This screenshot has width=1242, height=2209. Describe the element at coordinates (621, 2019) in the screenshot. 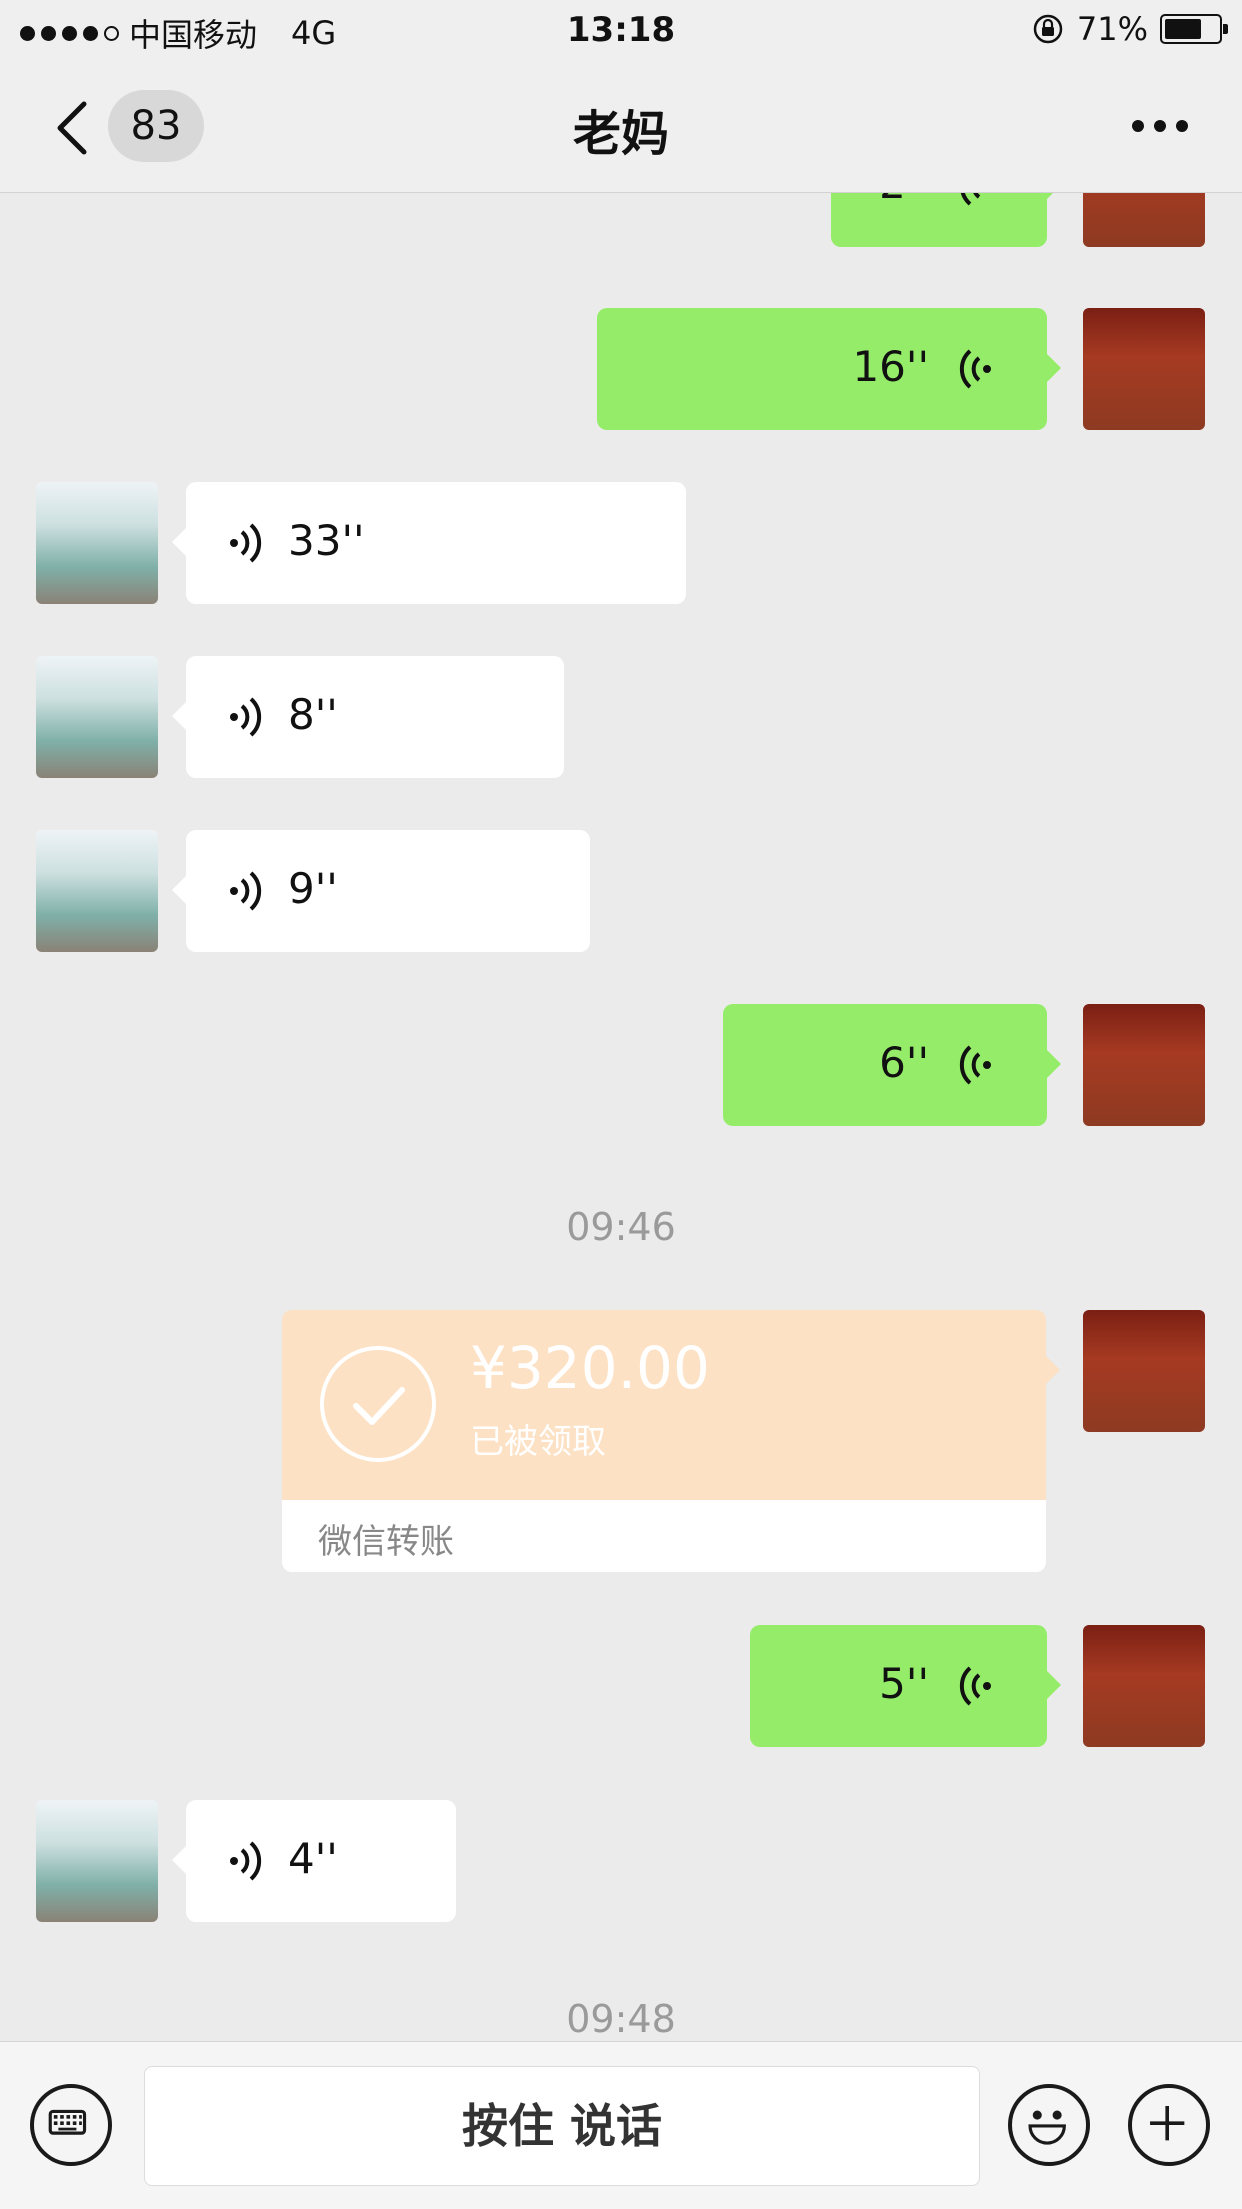

I see `message-timestamp: 09:48` at that location.